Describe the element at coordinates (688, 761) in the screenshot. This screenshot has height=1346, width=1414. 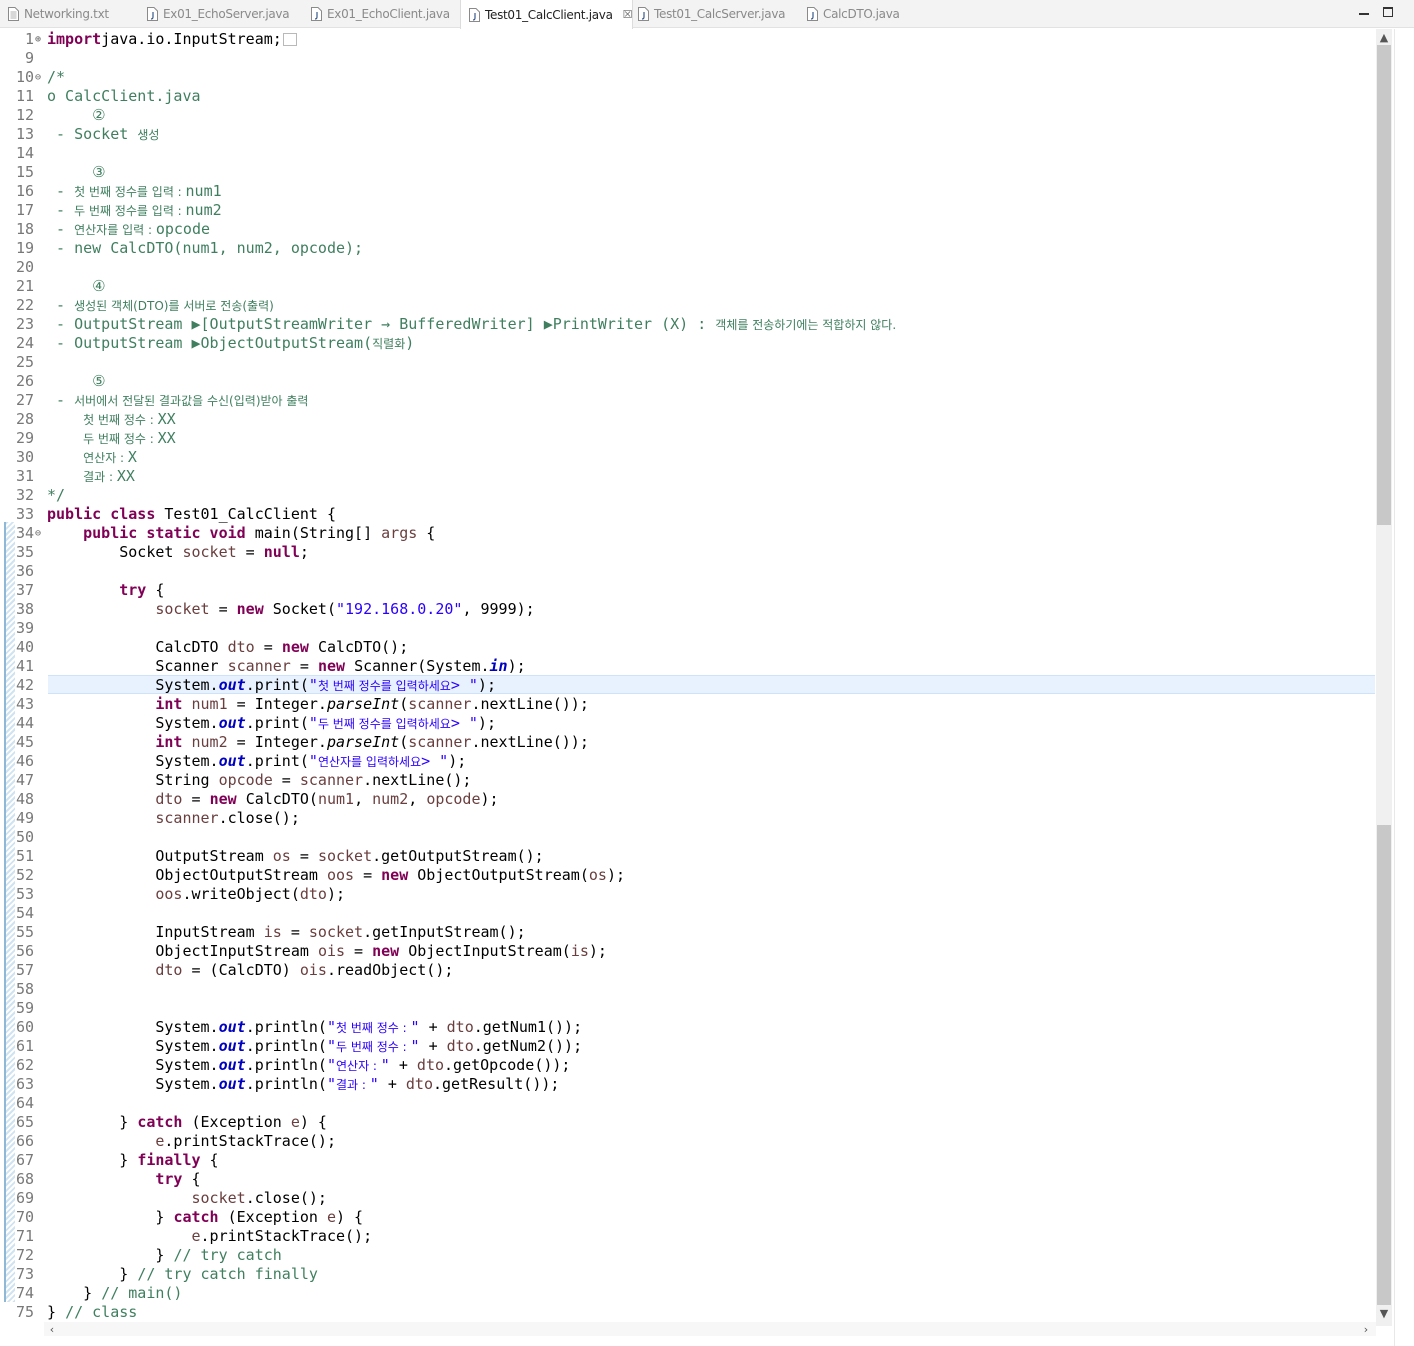
I see `code-line: 46 System.out.print("연산자를 입력하세요> ");` at that location.